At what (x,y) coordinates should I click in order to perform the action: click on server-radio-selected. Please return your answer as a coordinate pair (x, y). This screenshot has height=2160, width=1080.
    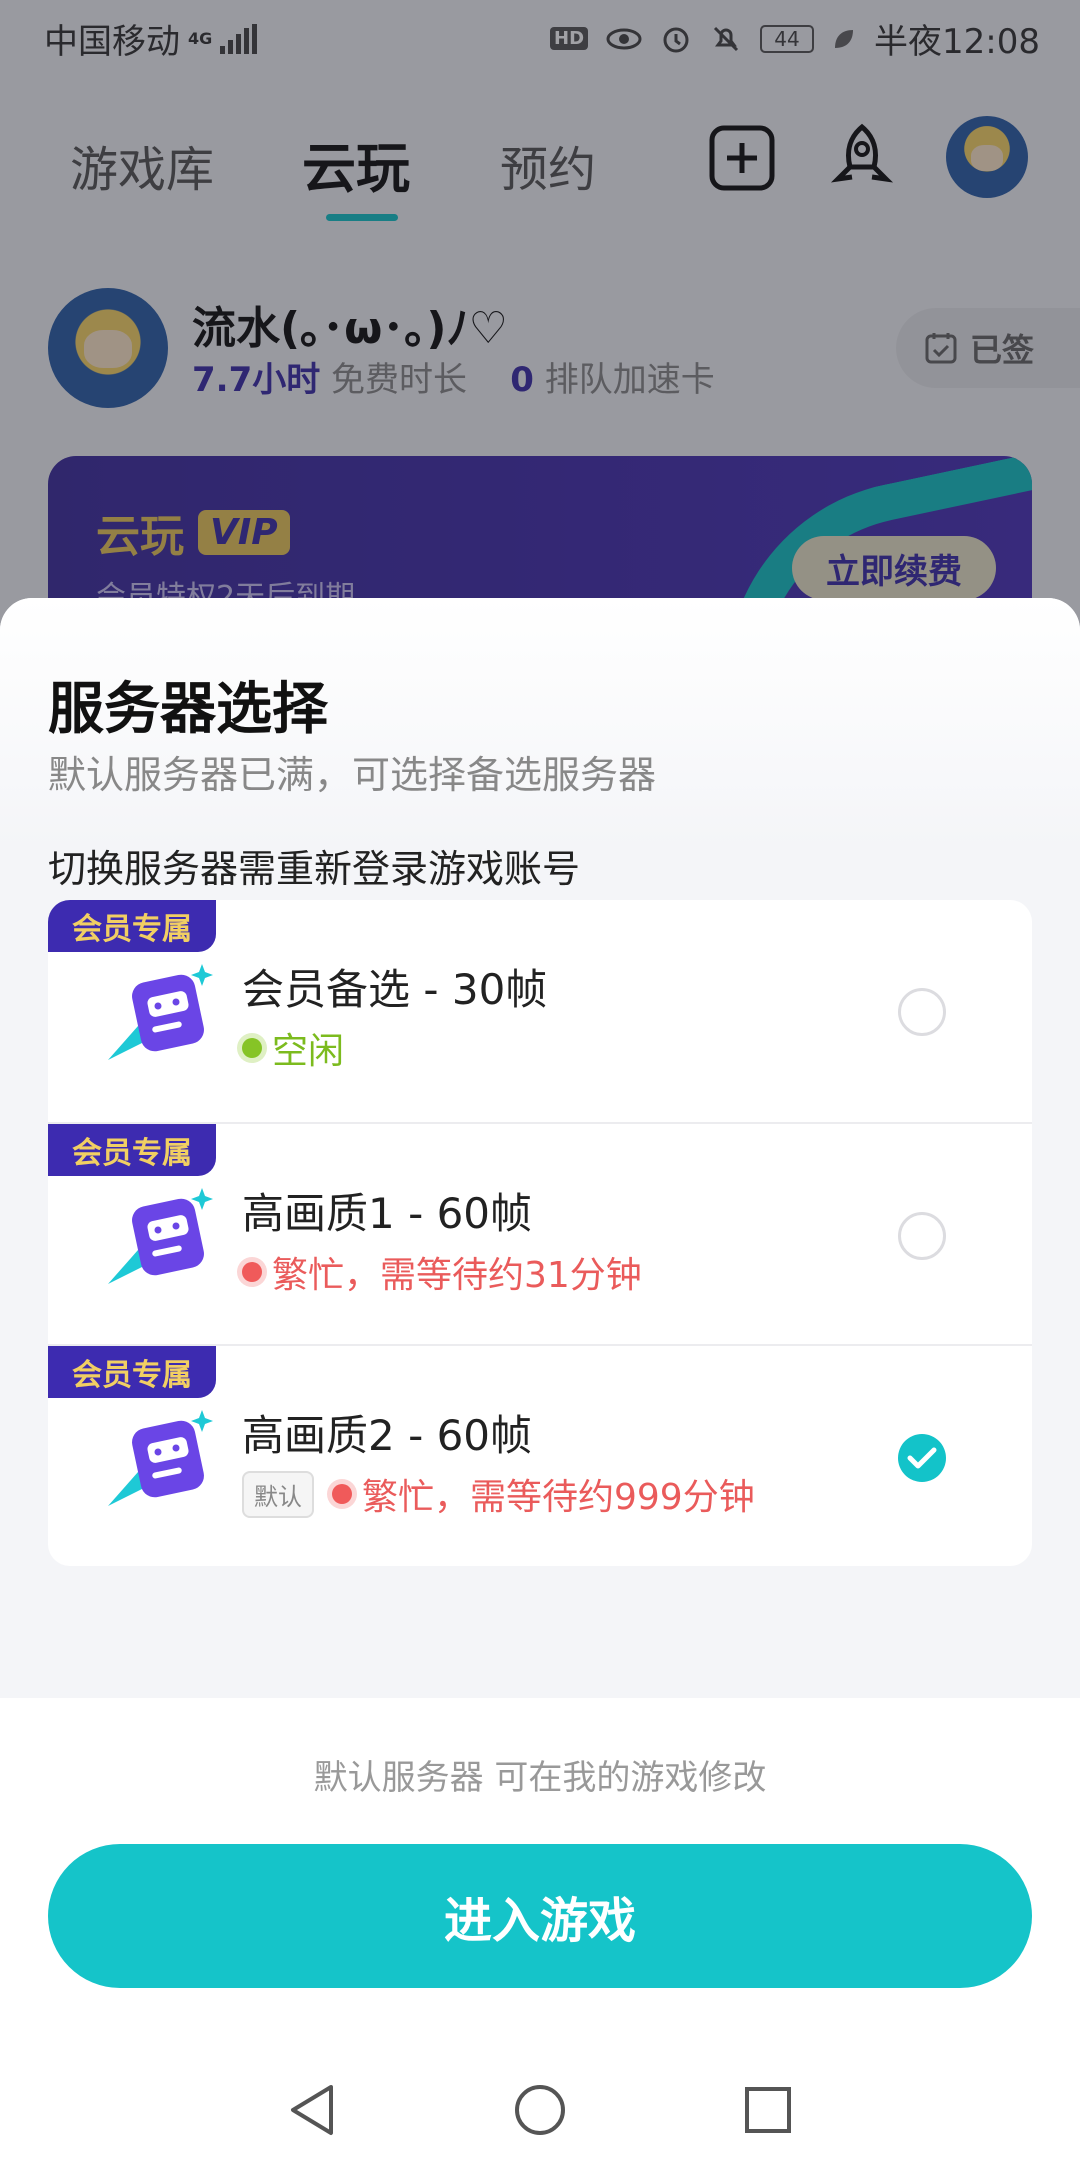
    Looking at the image, I should click on (922, 1458).